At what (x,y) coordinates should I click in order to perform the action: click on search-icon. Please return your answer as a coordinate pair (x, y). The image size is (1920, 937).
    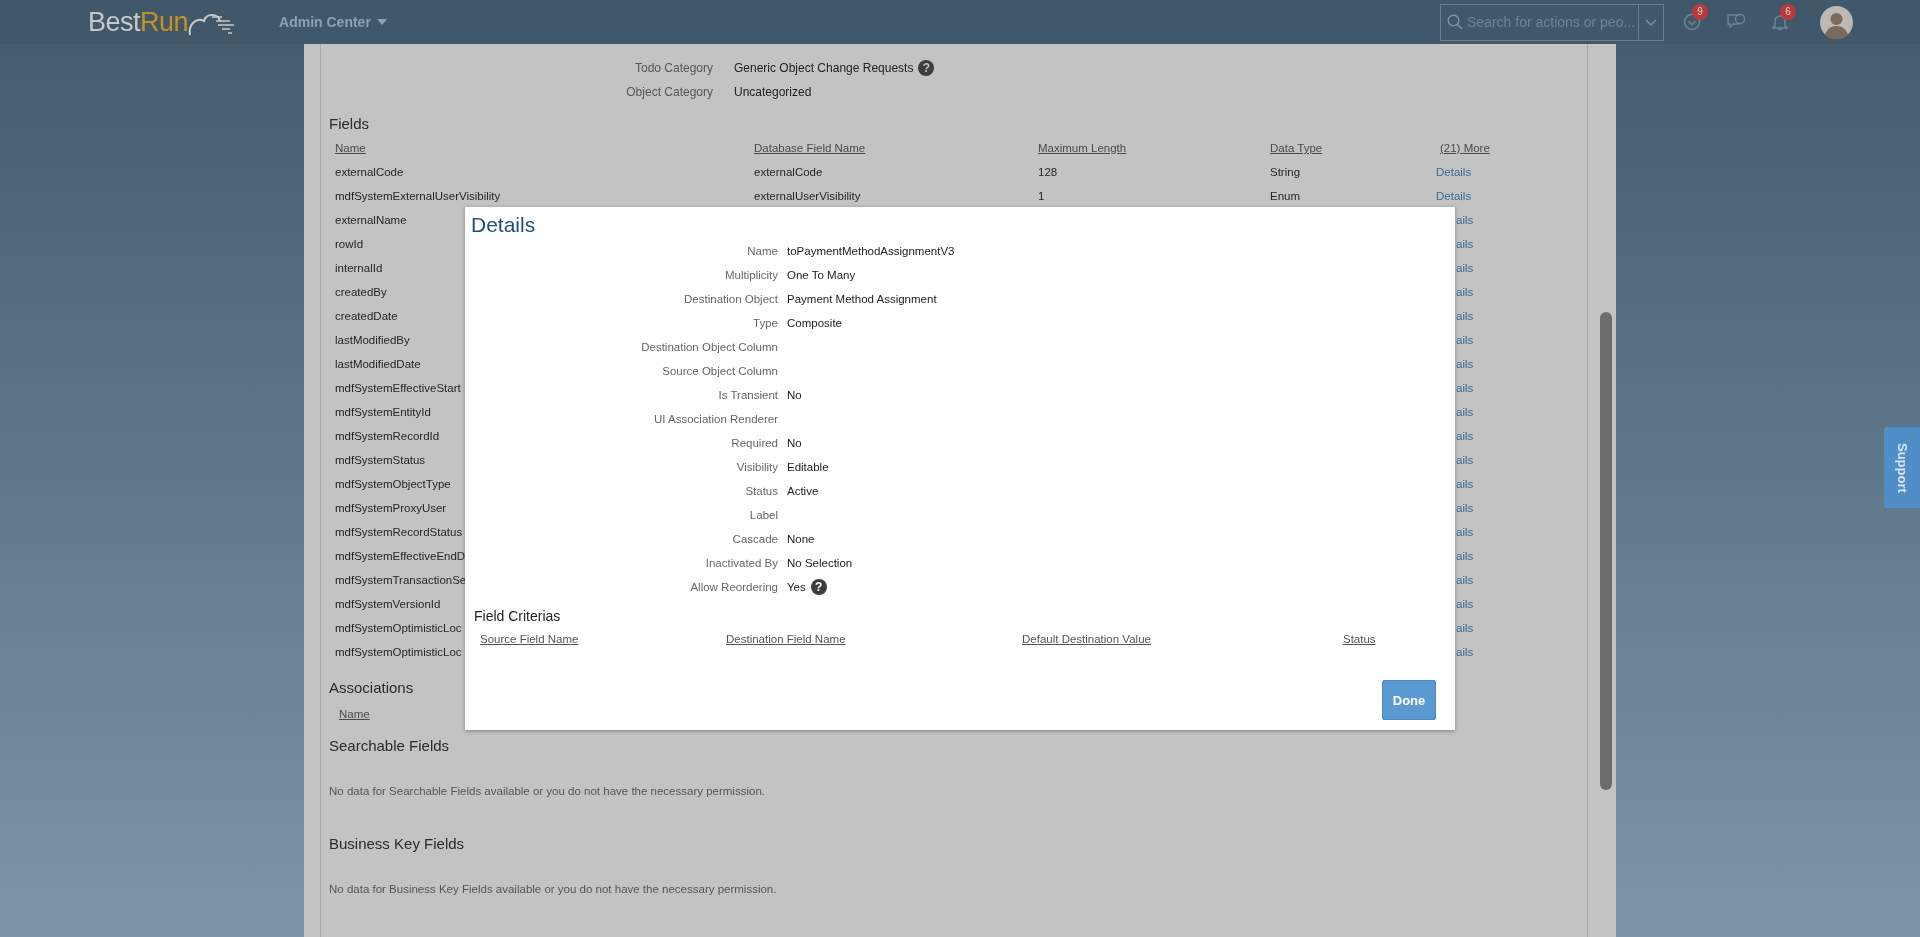
    Looking at the image, I should click on (1455, 22).